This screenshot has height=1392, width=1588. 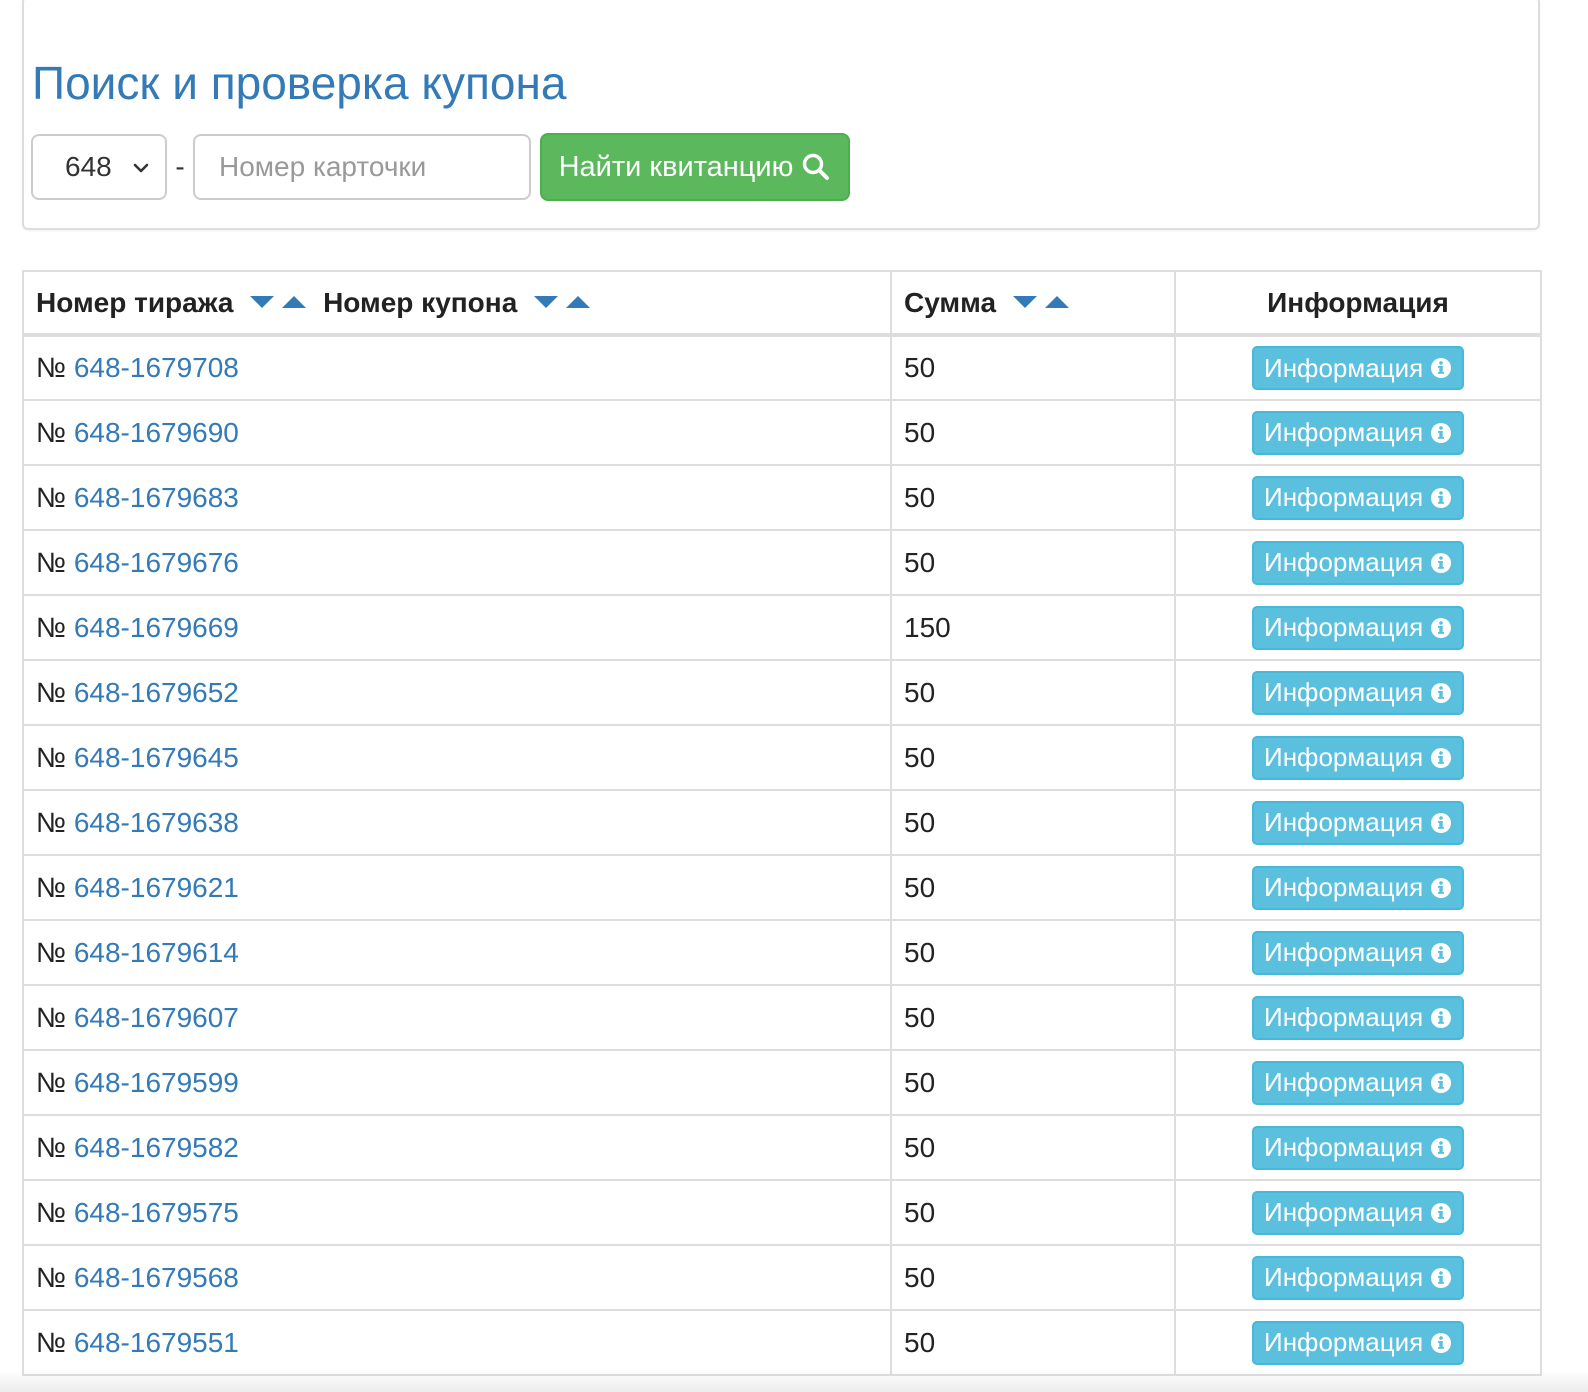 I want to click on coupon-link: 648-1679638, so click(x=156, y=822).